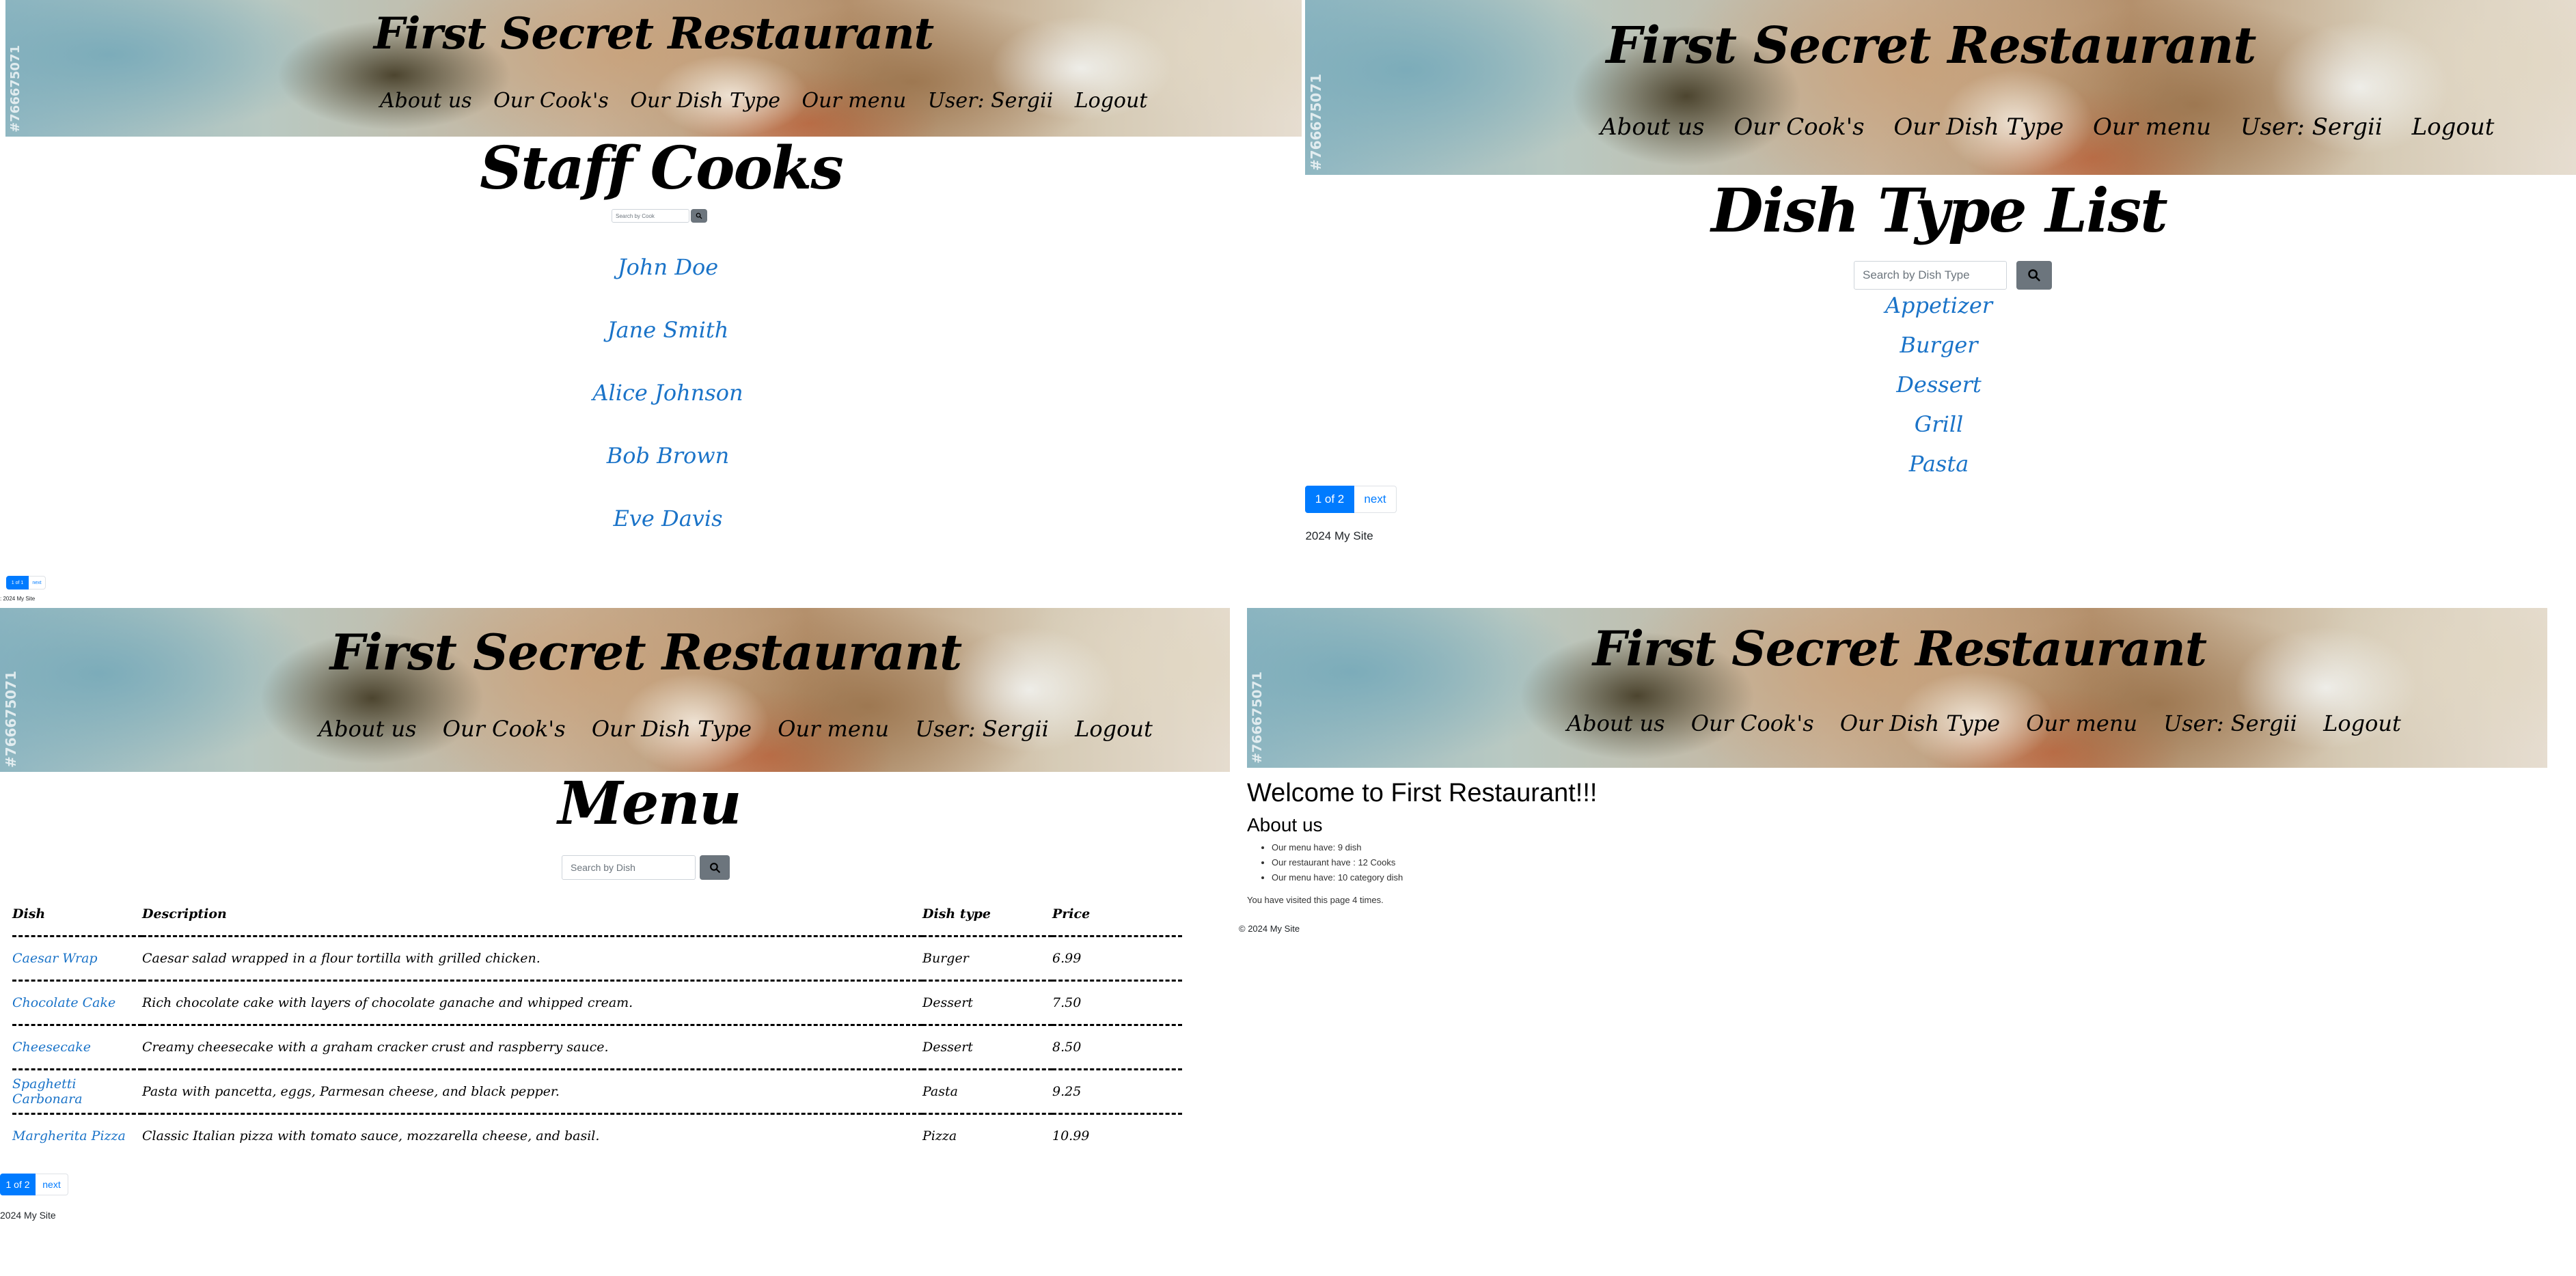 The width and height of the screenshot is (2576, 1276). I want to click on cook-link-eve-davis: Eve Davis, so click(651, 518).